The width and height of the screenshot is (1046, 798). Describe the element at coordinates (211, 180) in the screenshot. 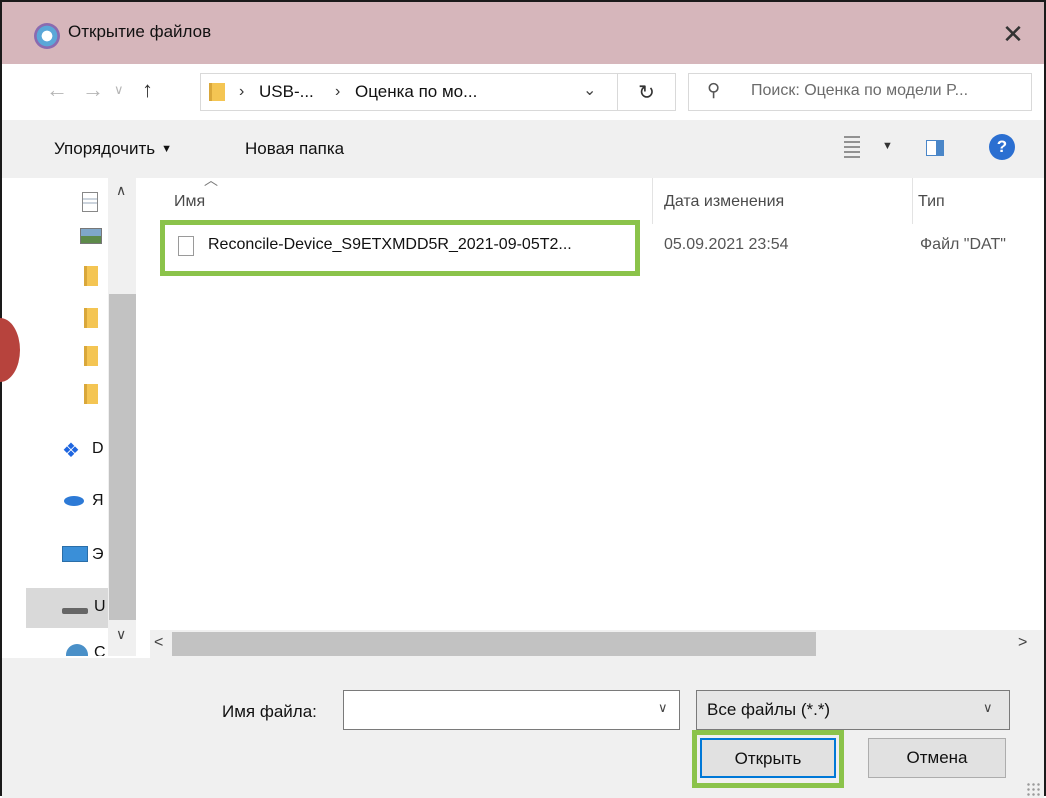

I see `sort-ascending-icon: ︿` at that location.